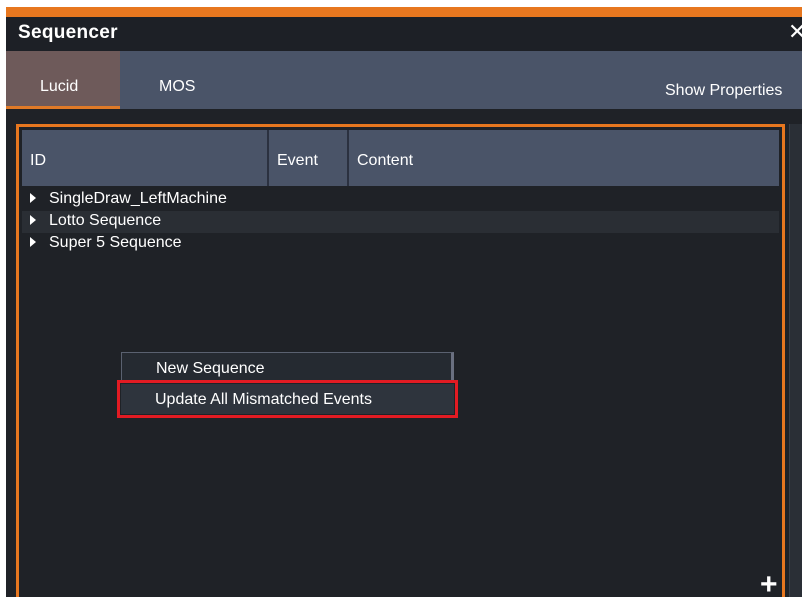  I want to click on row-label: SingleDraw_LeftMachine, so click(138, 198).